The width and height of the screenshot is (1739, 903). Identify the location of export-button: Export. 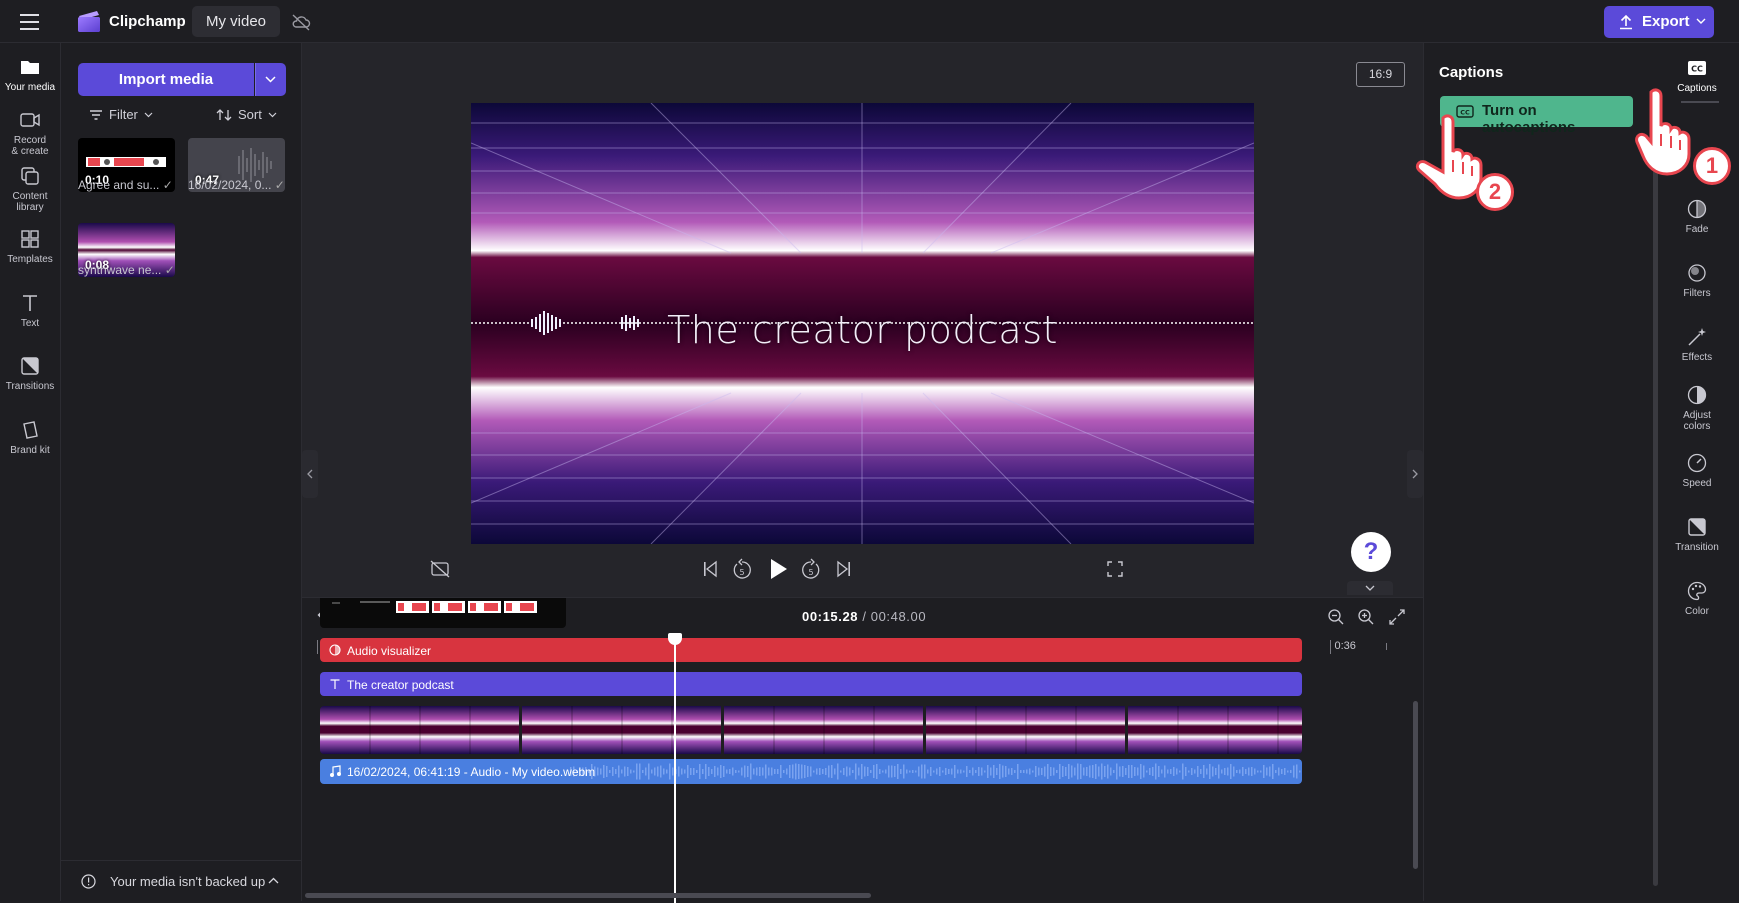
(1659, 22).